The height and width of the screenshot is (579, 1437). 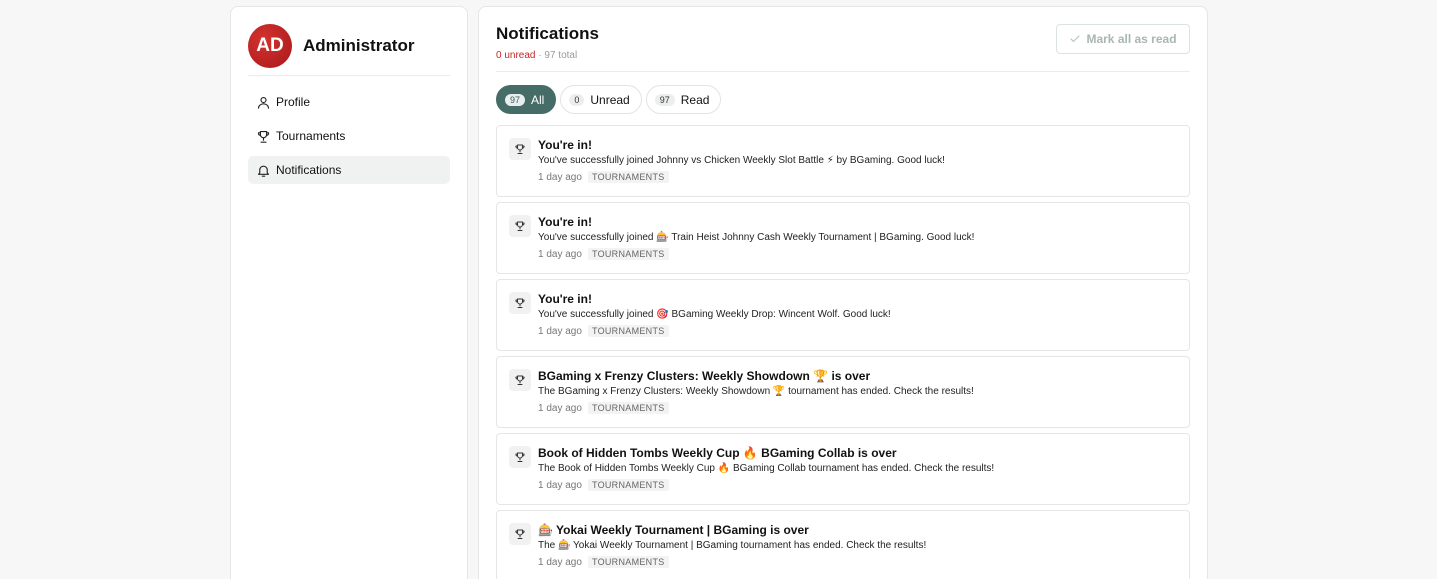 I want to click on mark-all-label: Mark all as read, so click(x=1131, y=39).